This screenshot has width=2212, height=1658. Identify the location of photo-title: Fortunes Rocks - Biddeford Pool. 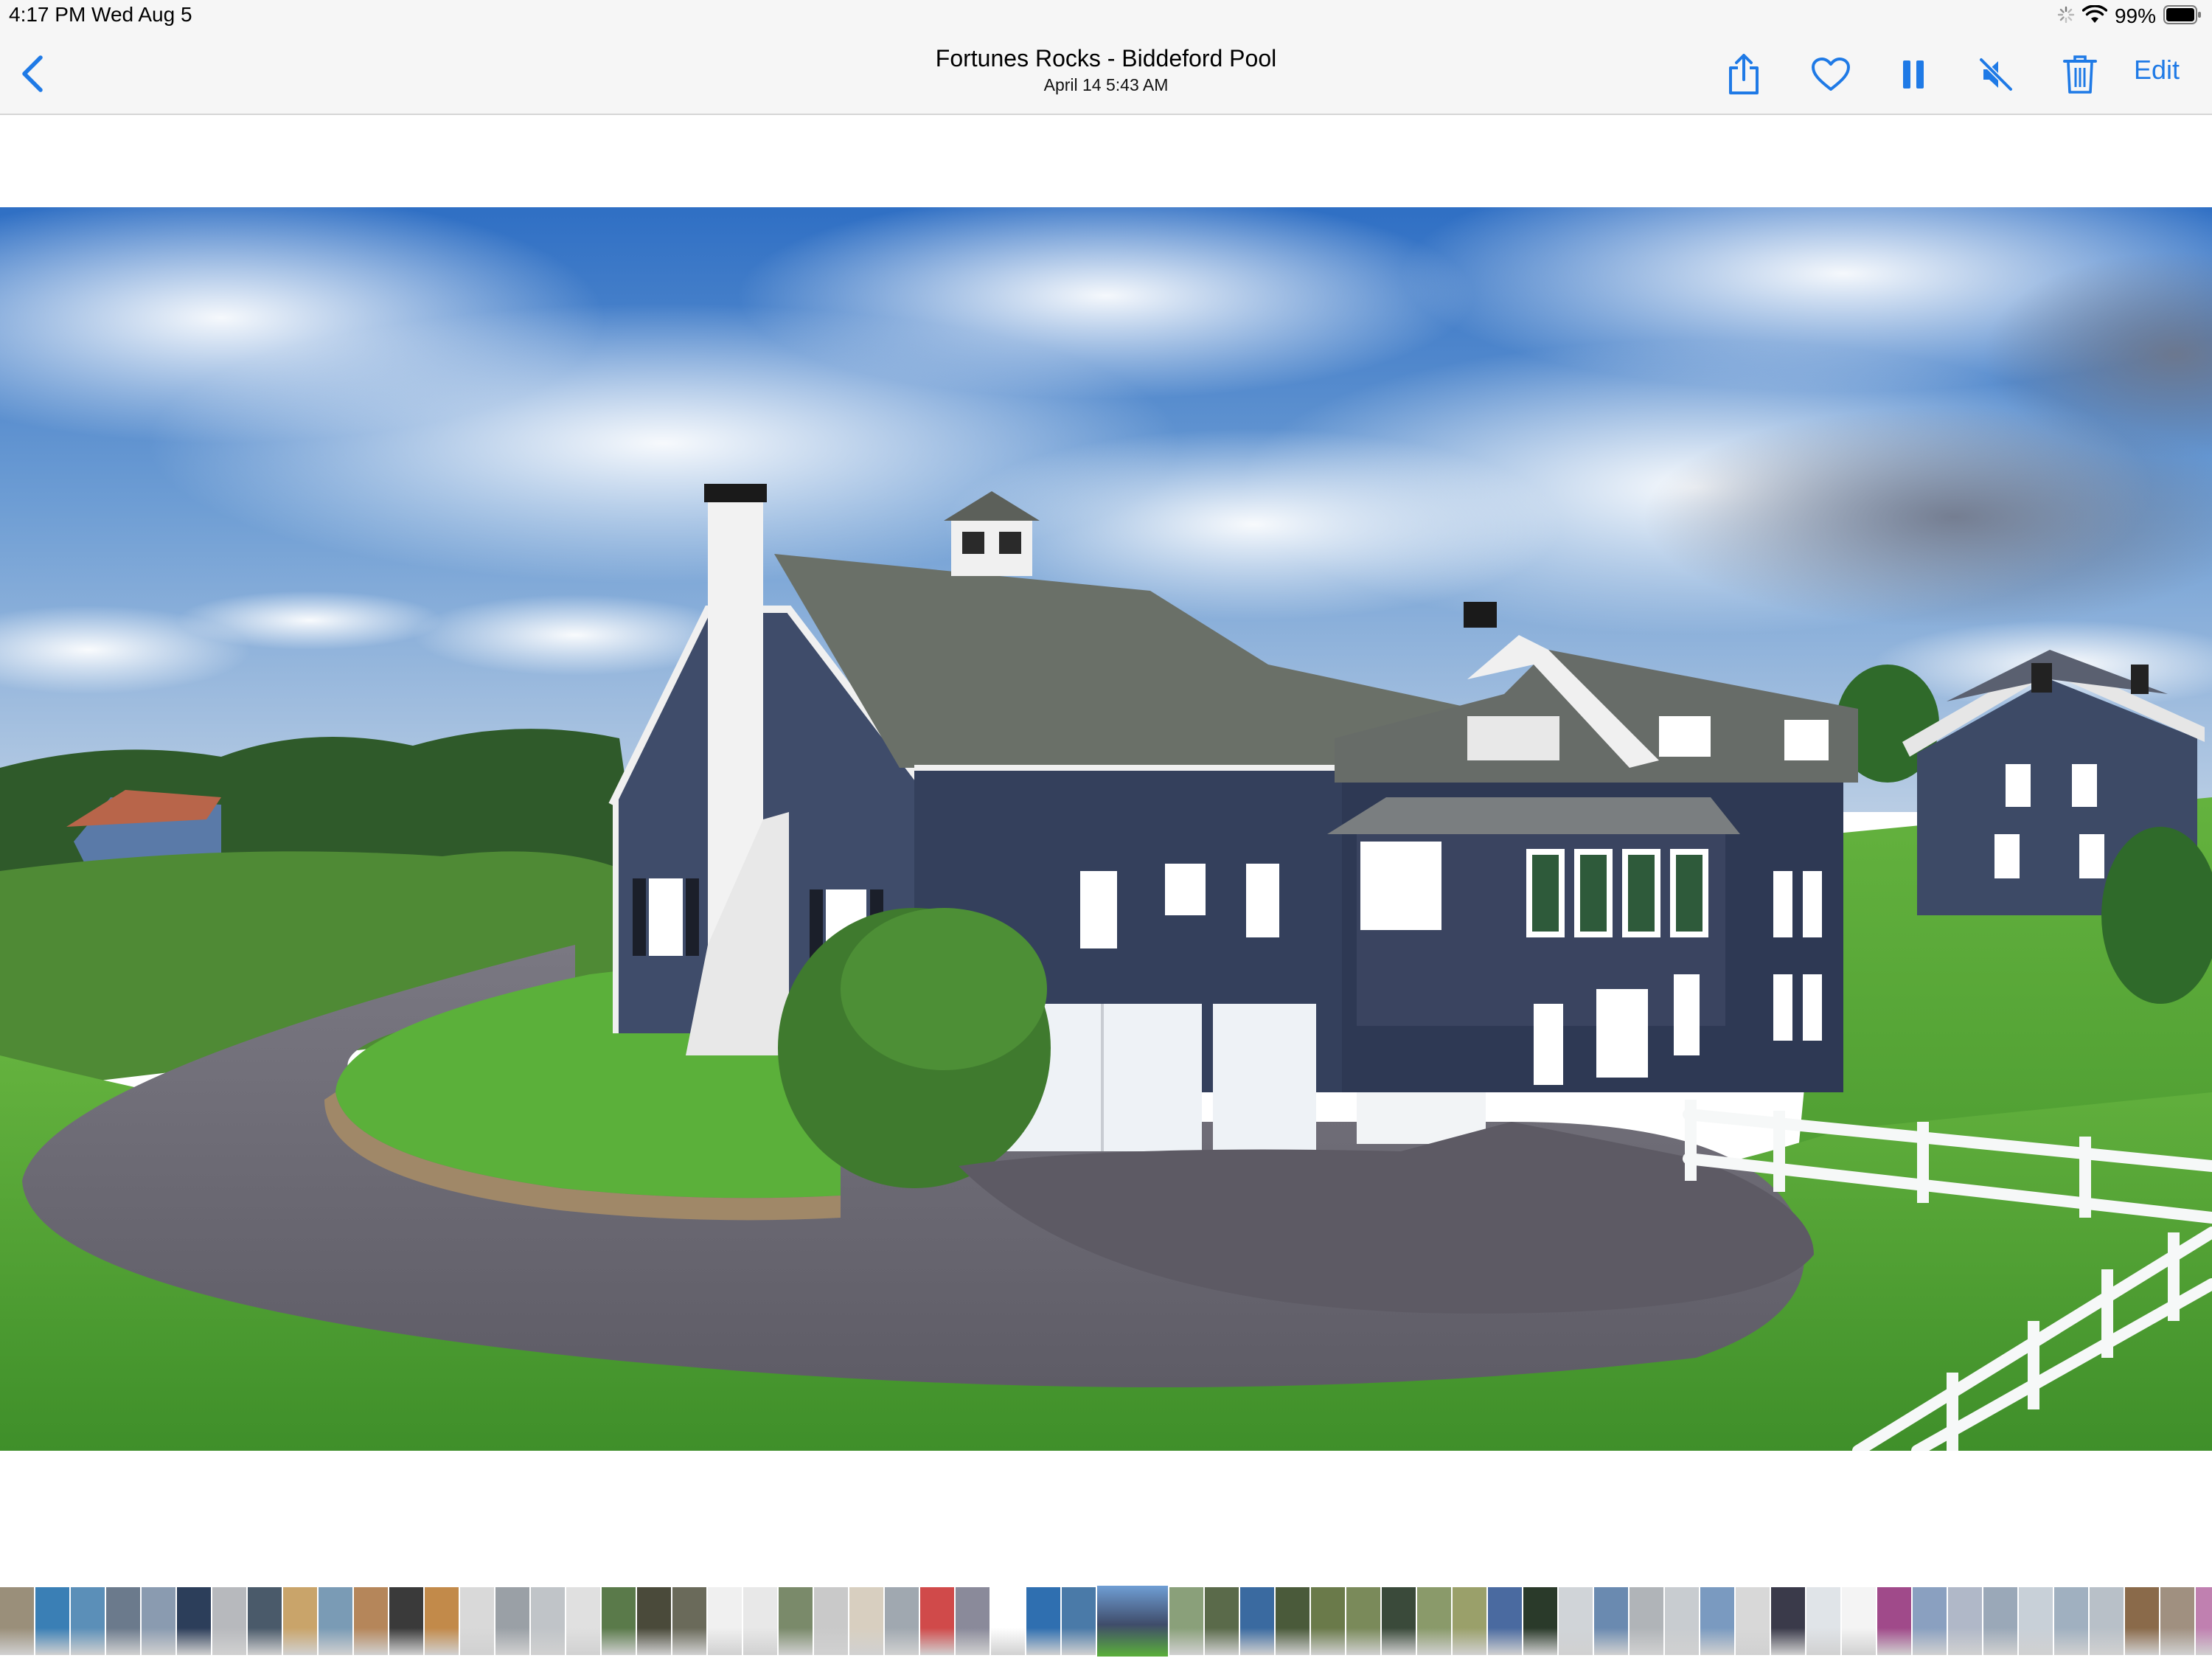
(1106, 58).